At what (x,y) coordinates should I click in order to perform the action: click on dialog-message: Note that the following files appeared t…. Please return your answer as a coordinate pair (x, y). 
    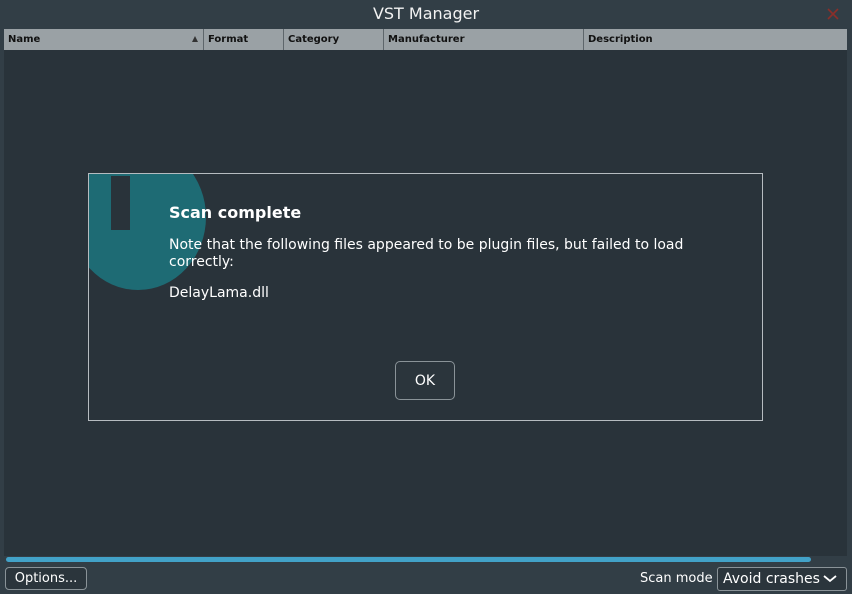
    Looking at the image, I should click on (426, 253).